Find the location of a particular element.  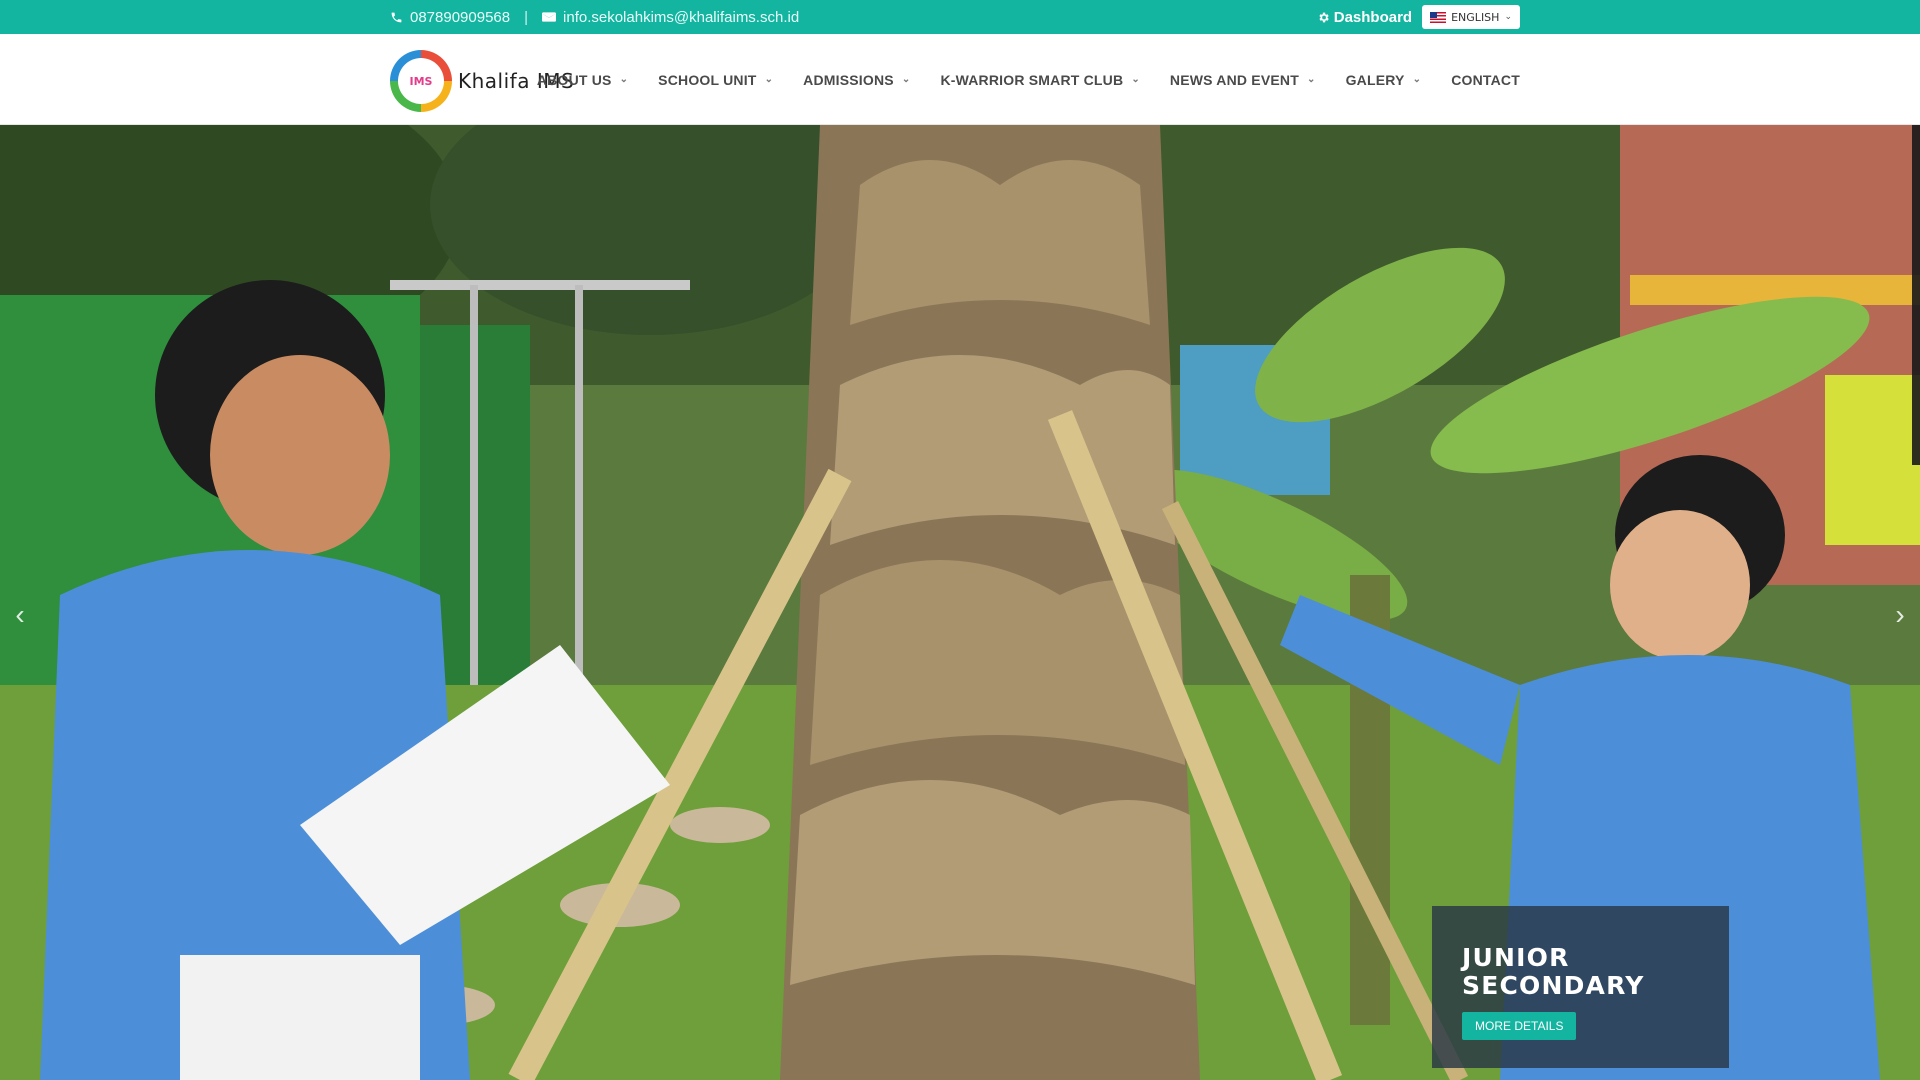

more-details-button: MORE DETAILS is located at coordinates (1519, 1026).